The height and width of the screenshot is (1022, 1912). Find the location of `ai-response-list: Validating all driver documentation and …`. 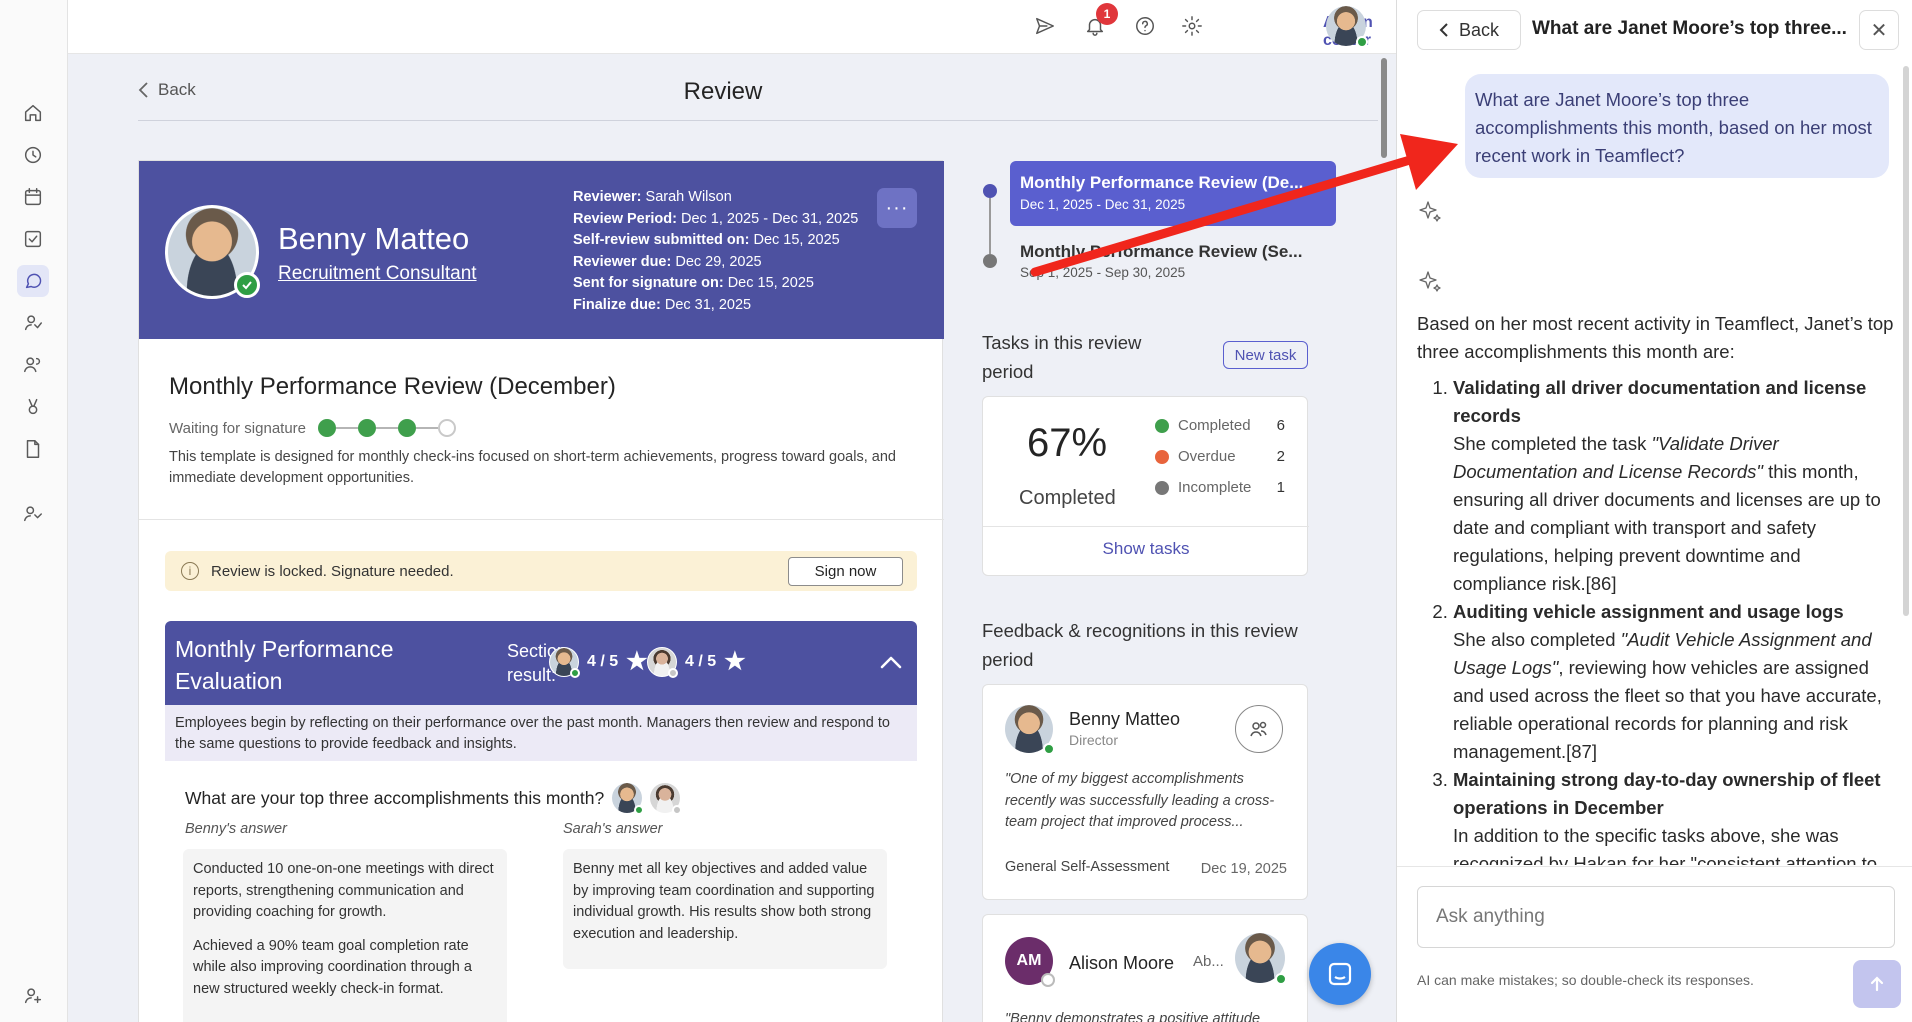

ai-response-list: Validating all driver documentation and … is located at coordinates (1656, 619).